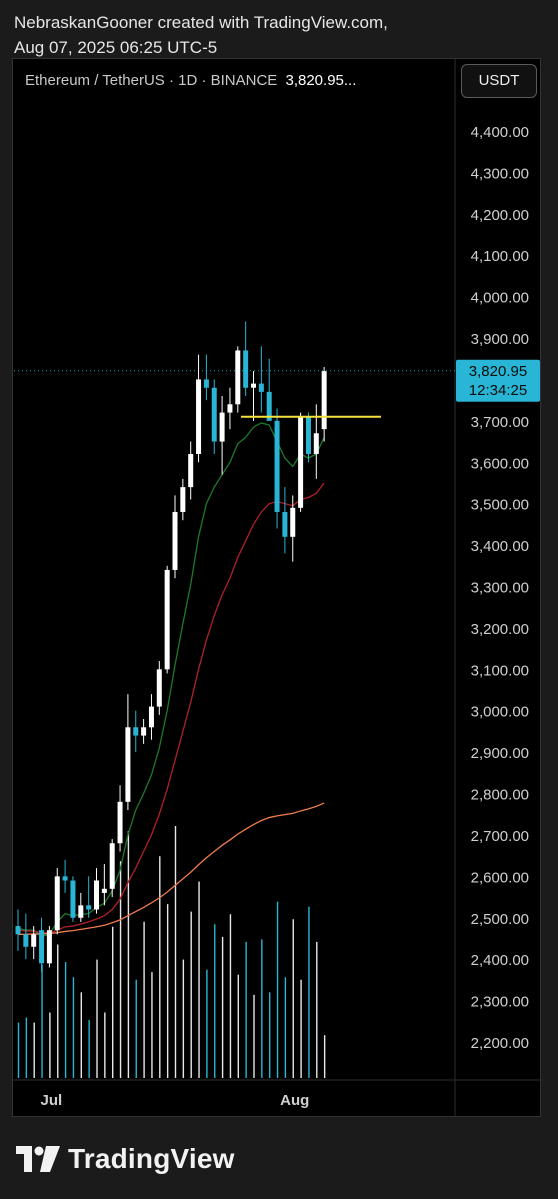 The height and width of the screenshot is (1199, 558). What do you see at coordinates (500, 505) in the screenshot?
I see `y-tick-label: 3,500.00` at bounding box center [500, 505].